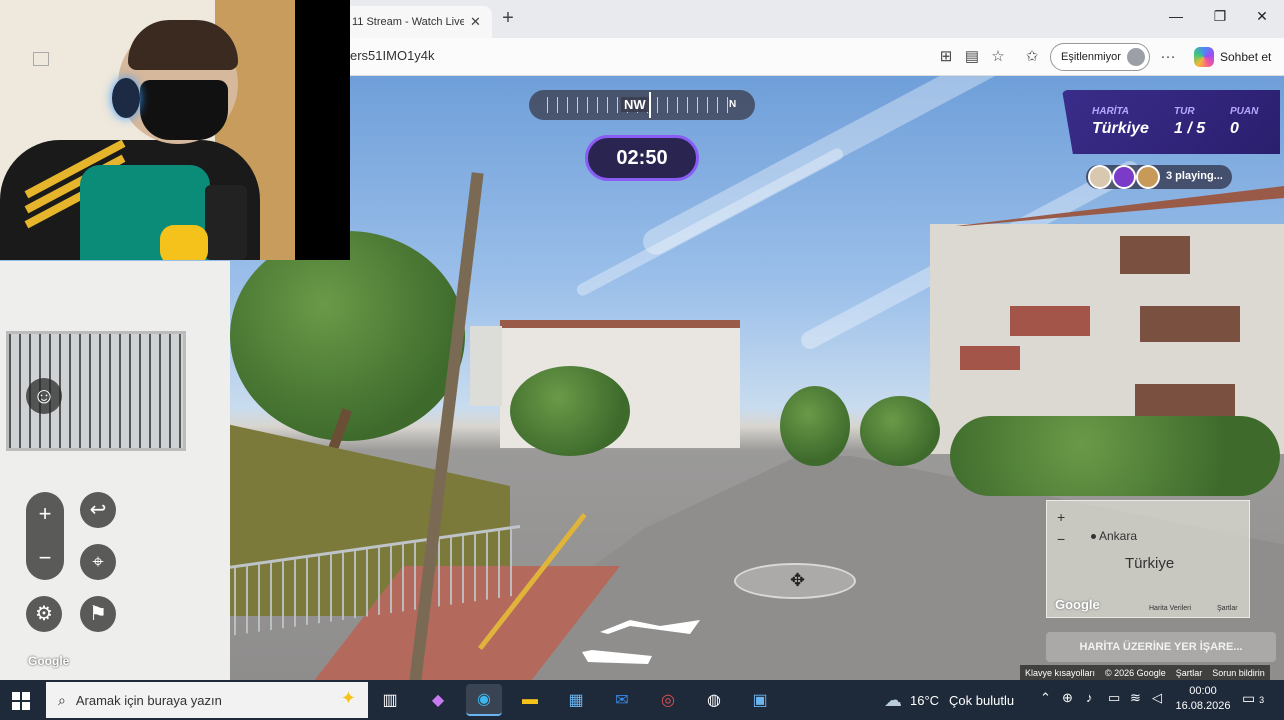 The width and height of the screenshot is (1284, 720). Describe the element at coordinates (98, 614) in the screenshot. I see `flag-button: ⚑` at that location.